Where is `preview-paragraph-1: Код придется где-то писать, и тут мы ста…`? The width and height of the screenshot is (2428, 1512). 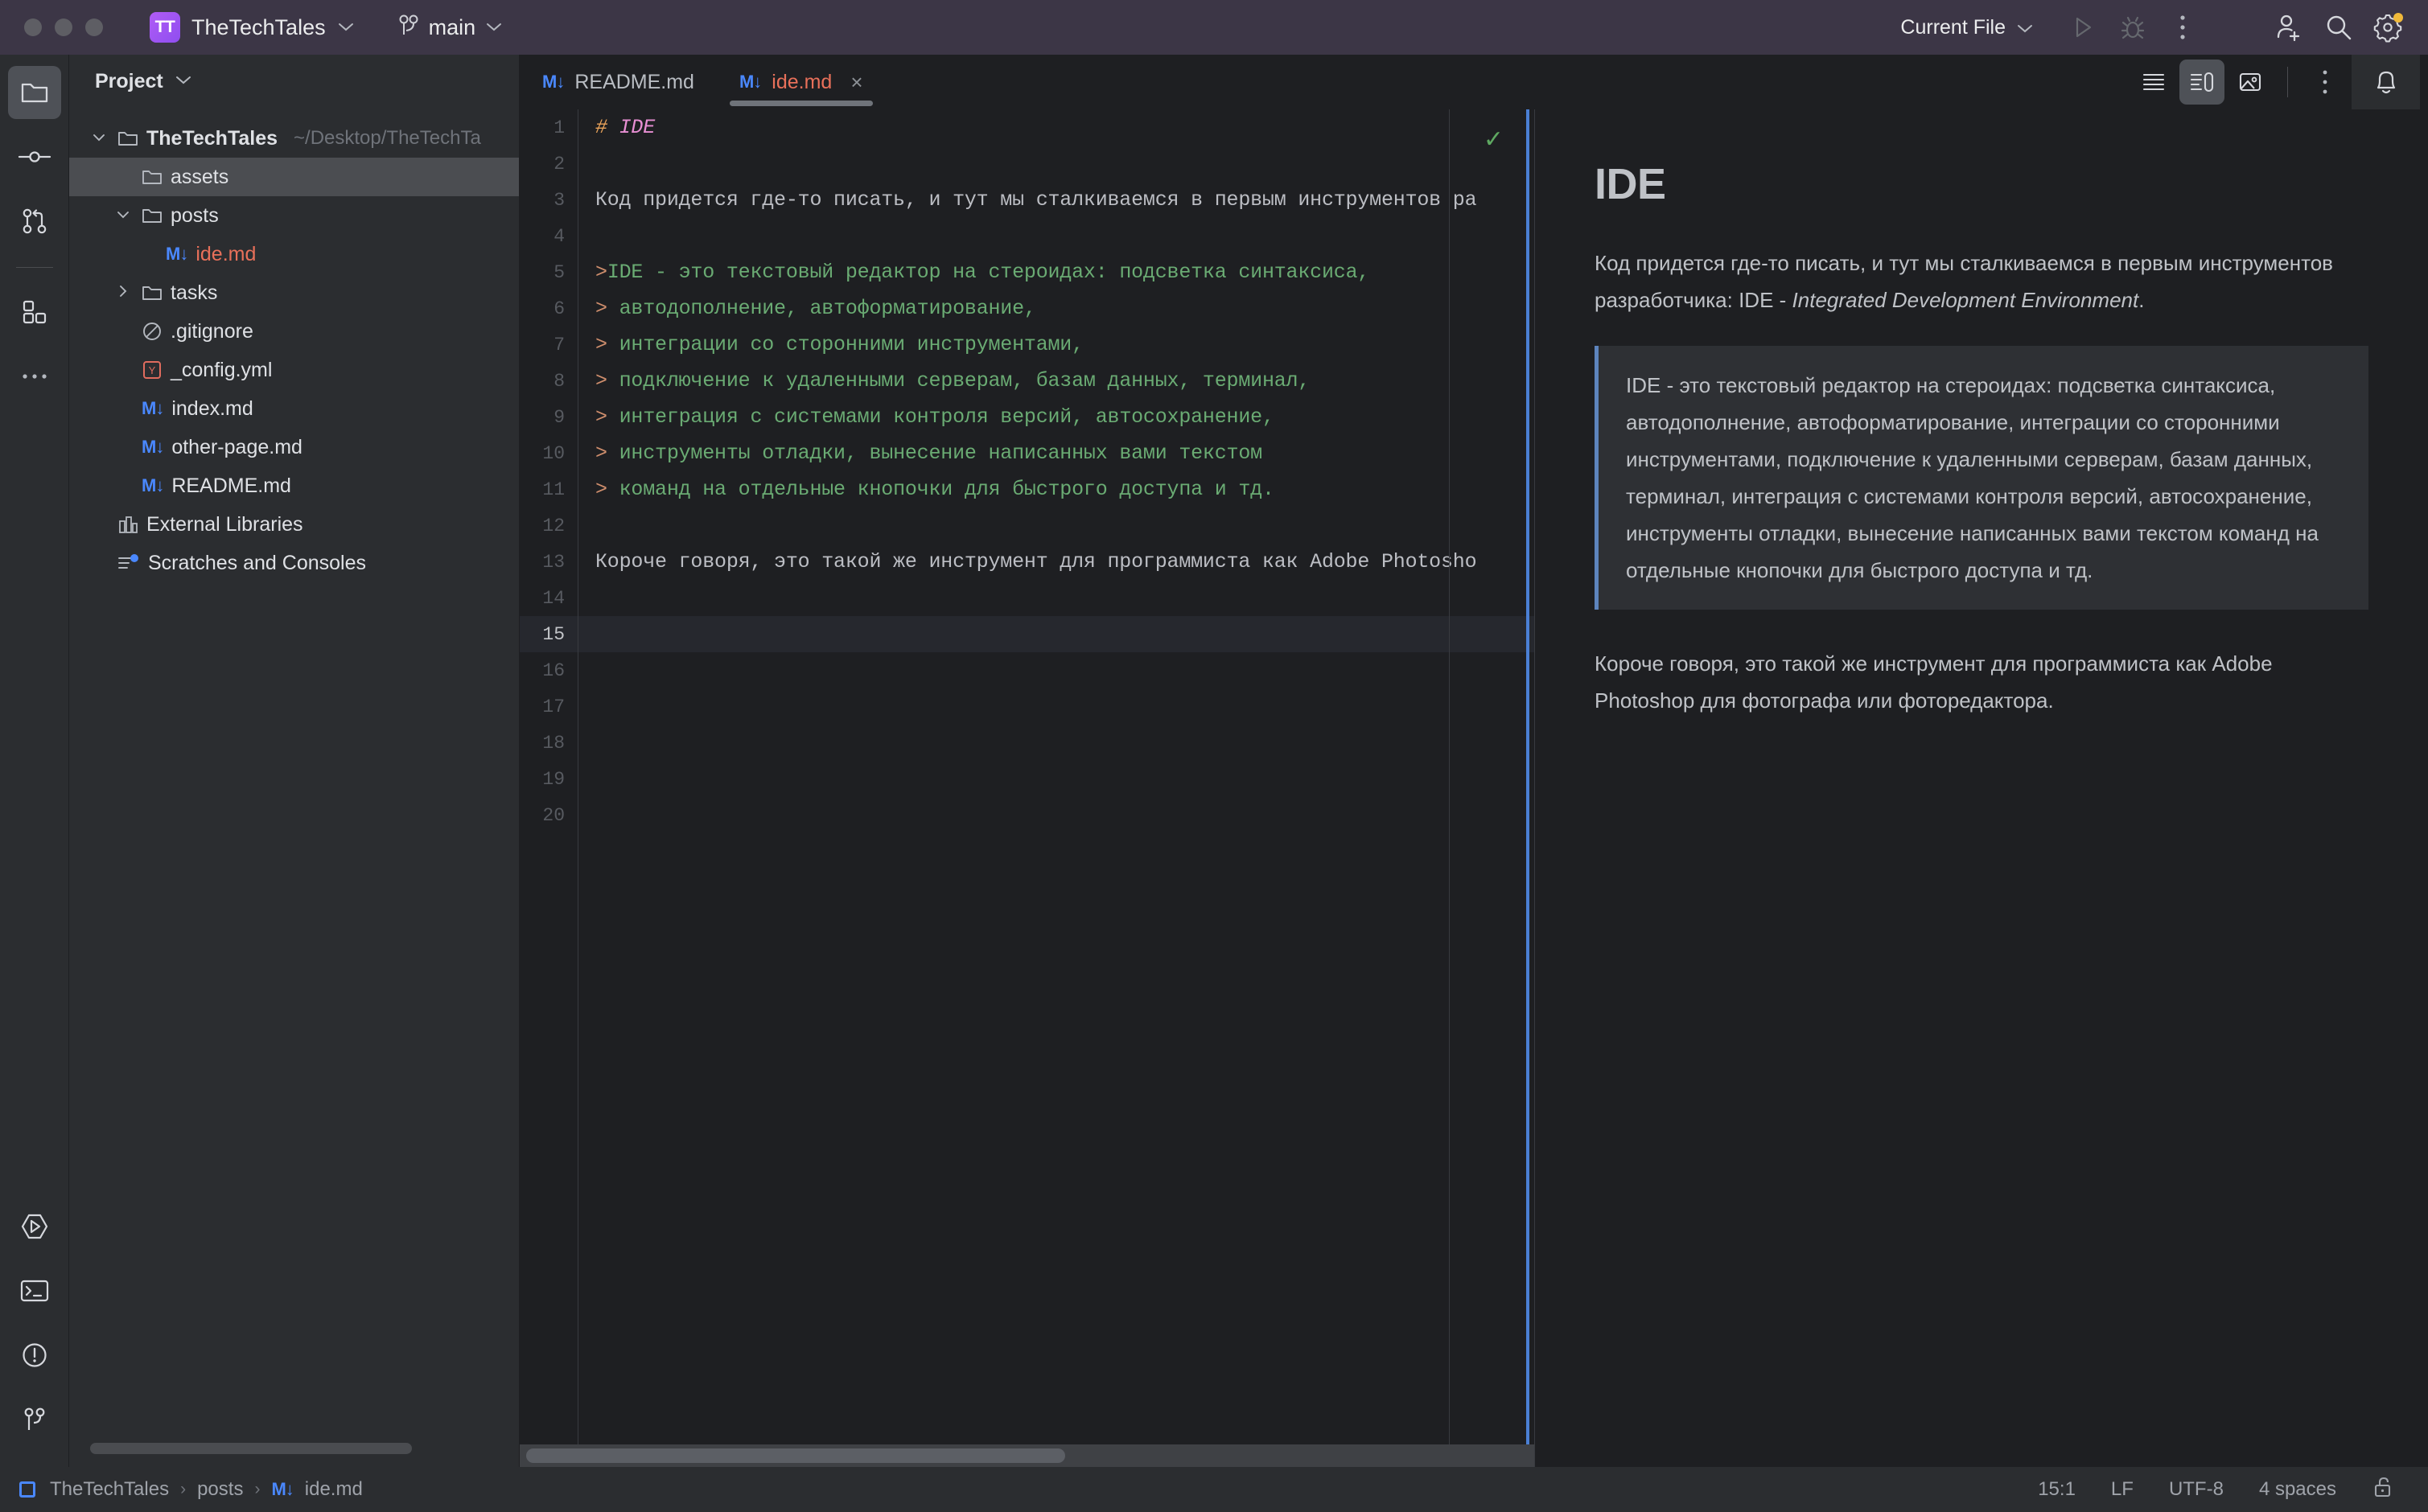
preview-paragraph-1: Код придется где-то писать, и тут мы ста… is located at coordinates (1981, 281).